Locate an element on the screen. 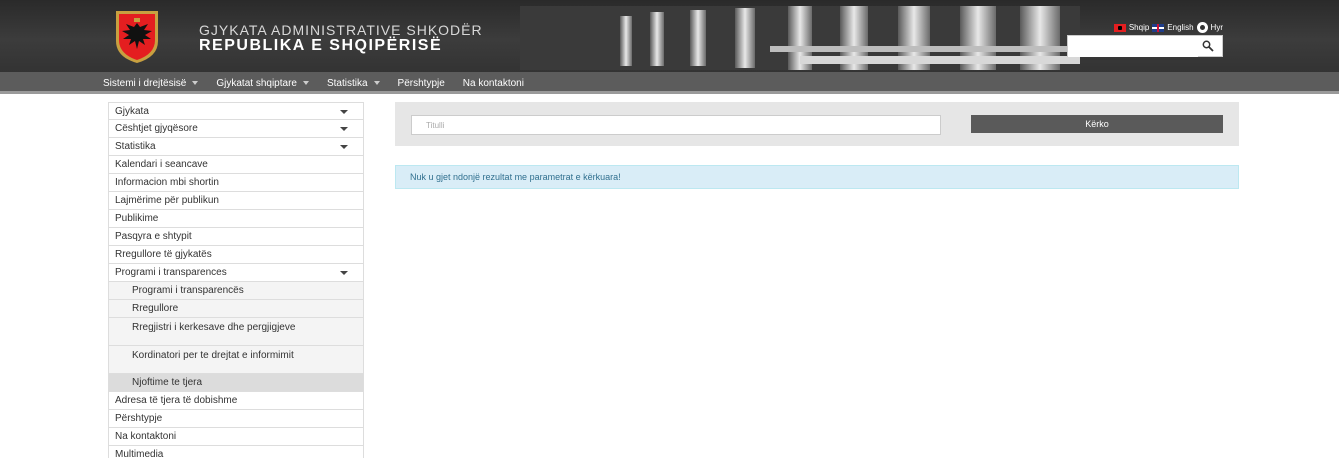 This screenshot has height=458, width=1339. login-icon is located at coordinates (1202, 27).